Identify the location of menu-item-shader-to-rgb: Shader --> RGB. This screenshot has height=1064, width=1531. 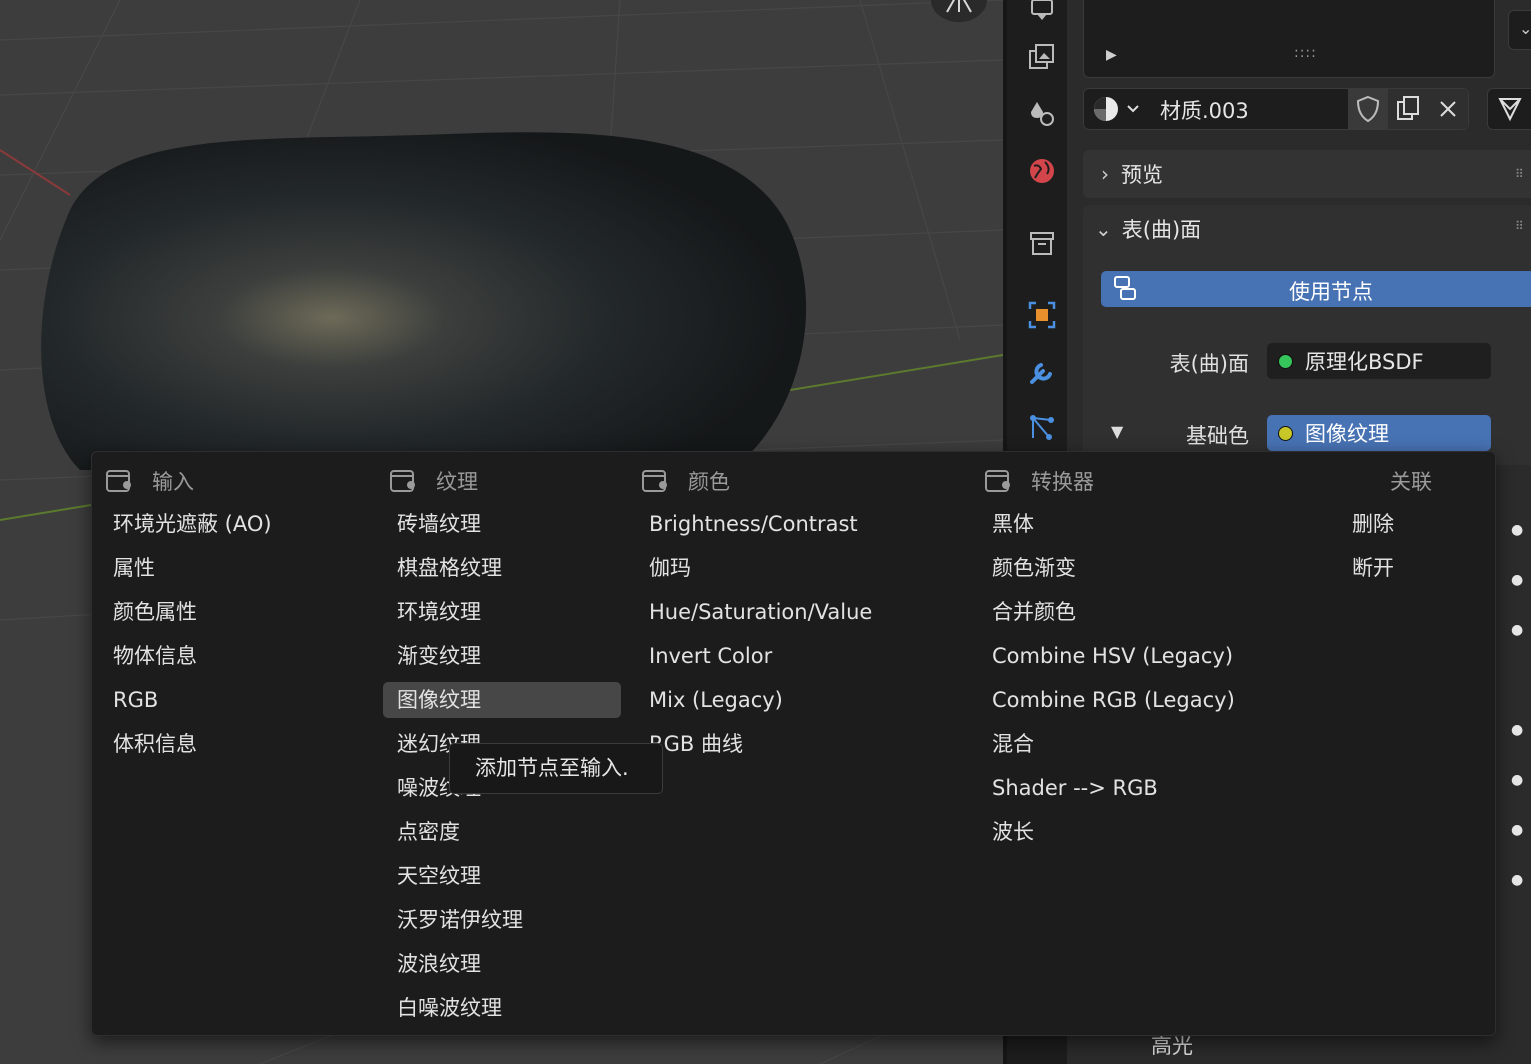
(1068, 788).